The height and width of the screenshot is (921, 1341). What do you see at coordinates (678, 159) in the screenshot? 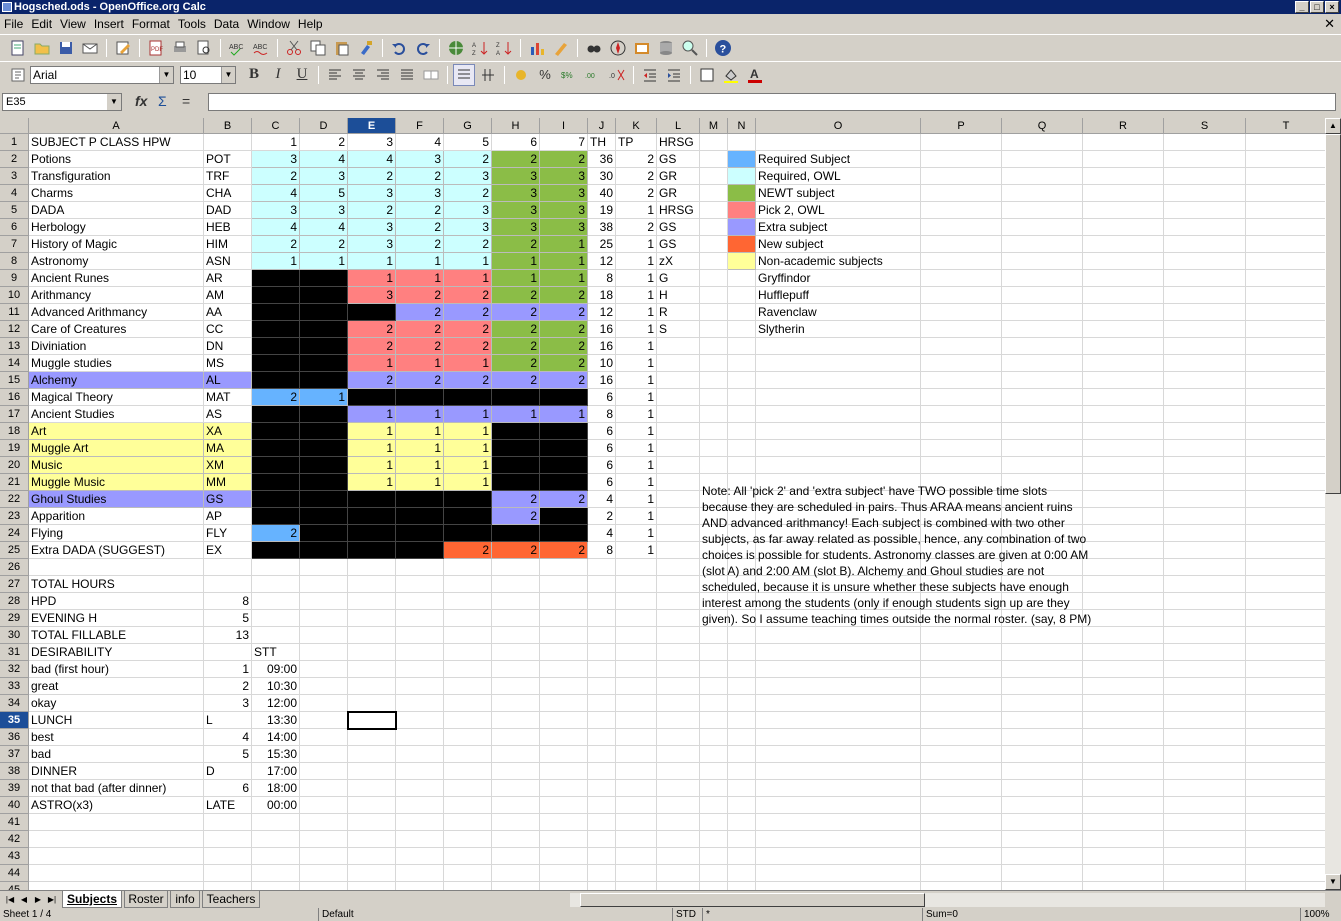
I see `cell-L2: GS` at bounding box center [678, 159].